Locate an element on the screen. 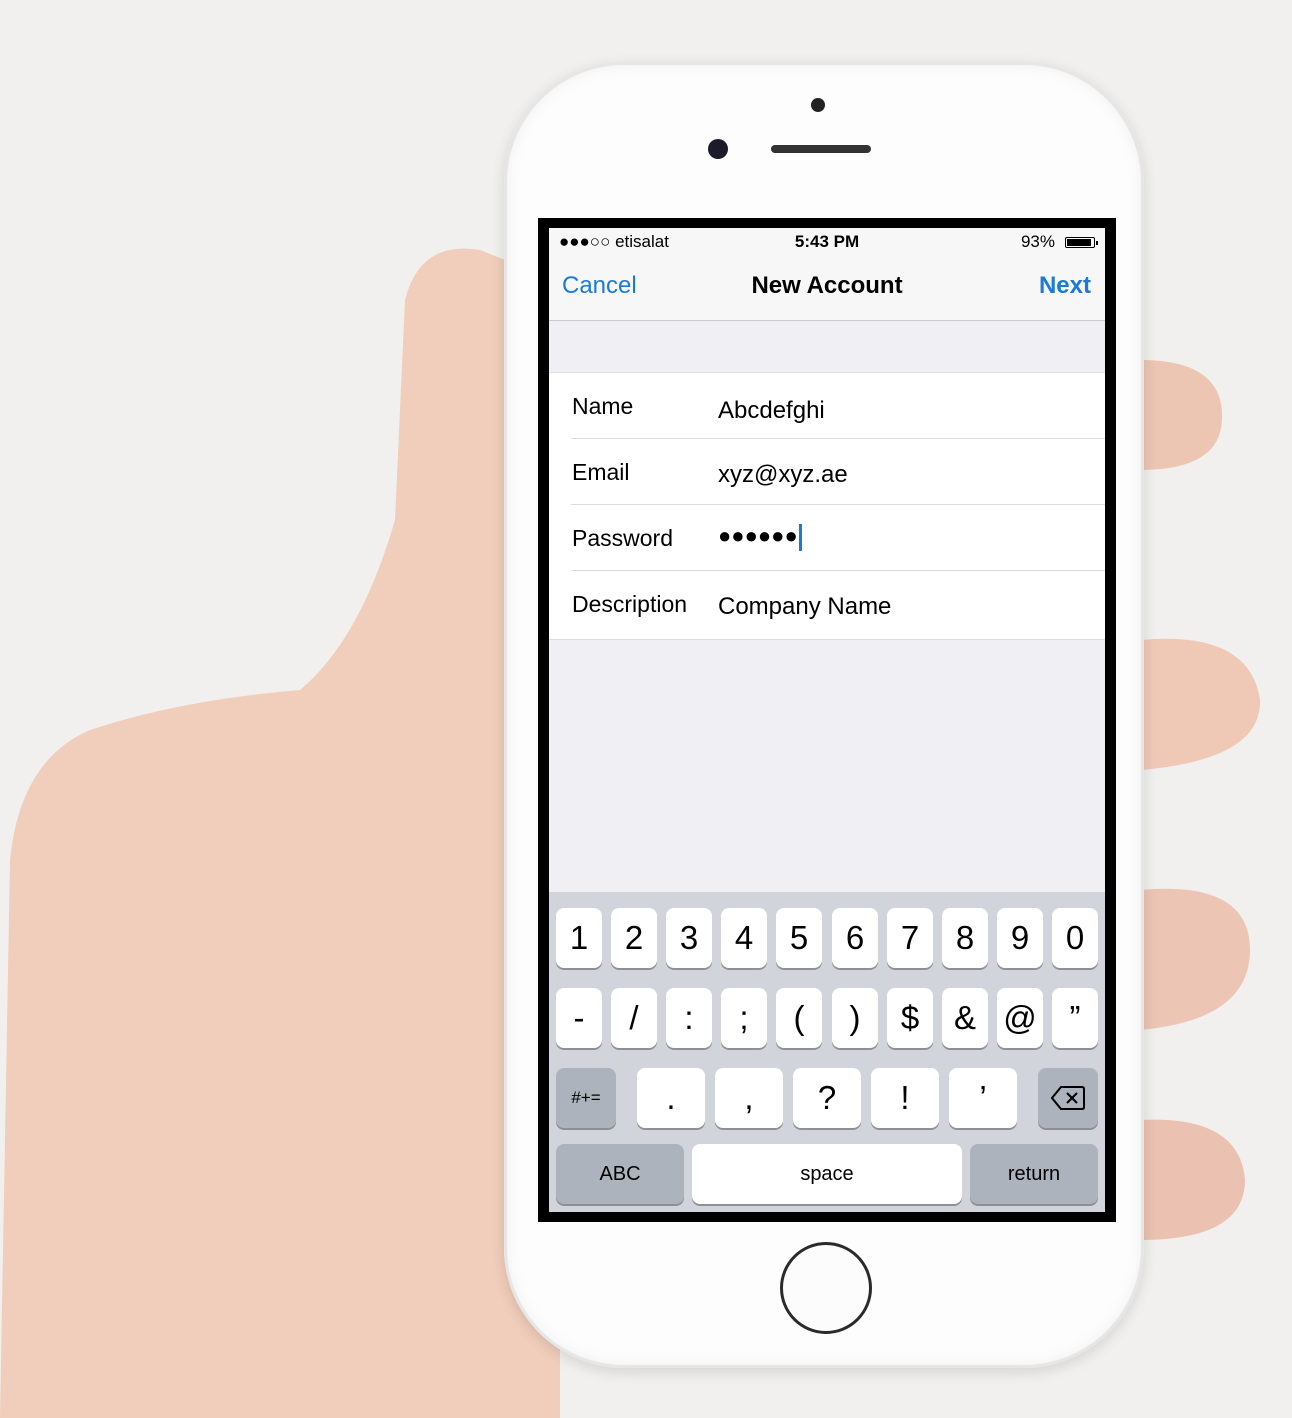  proximity-sensor-icon is located at coordinates (818, 105).